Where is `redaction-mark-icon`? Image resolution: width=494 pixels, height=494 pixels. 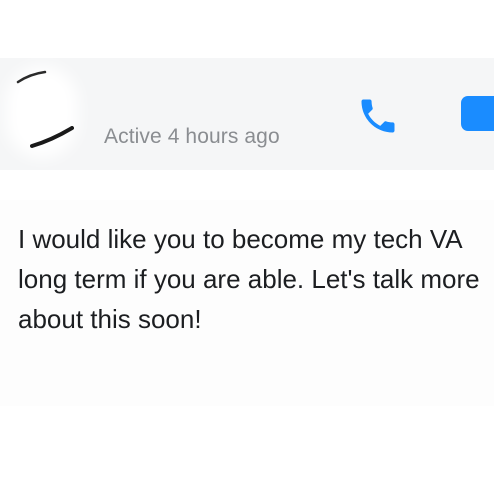
redaction-mark-icon is located at coordinates (52, 137).